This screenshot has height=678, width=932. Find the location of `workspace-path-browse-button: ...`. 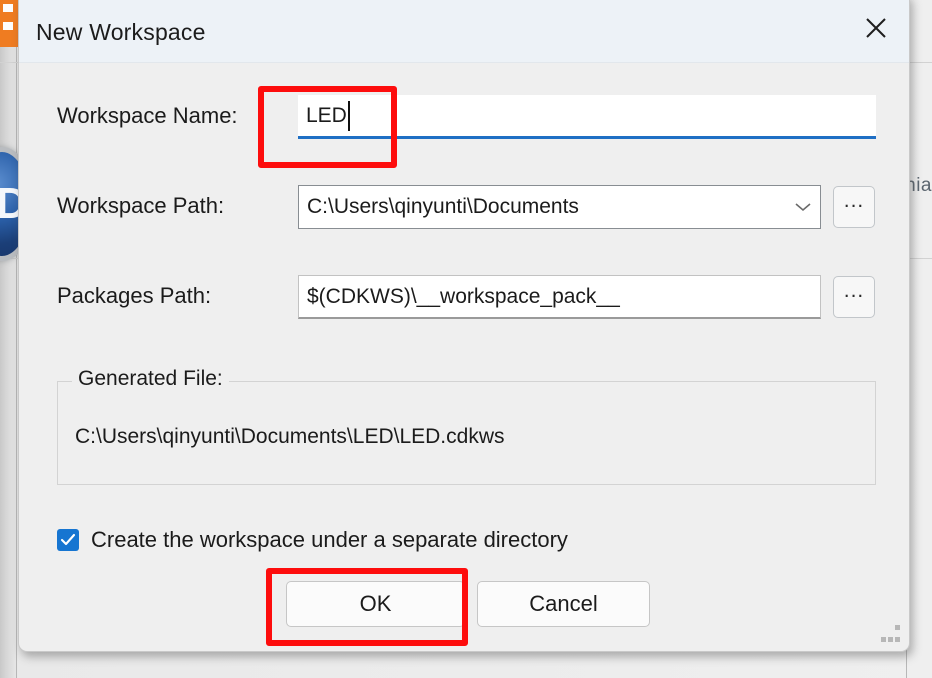

workspace-path-browse-button: ... is located at coordinates (854, 207).